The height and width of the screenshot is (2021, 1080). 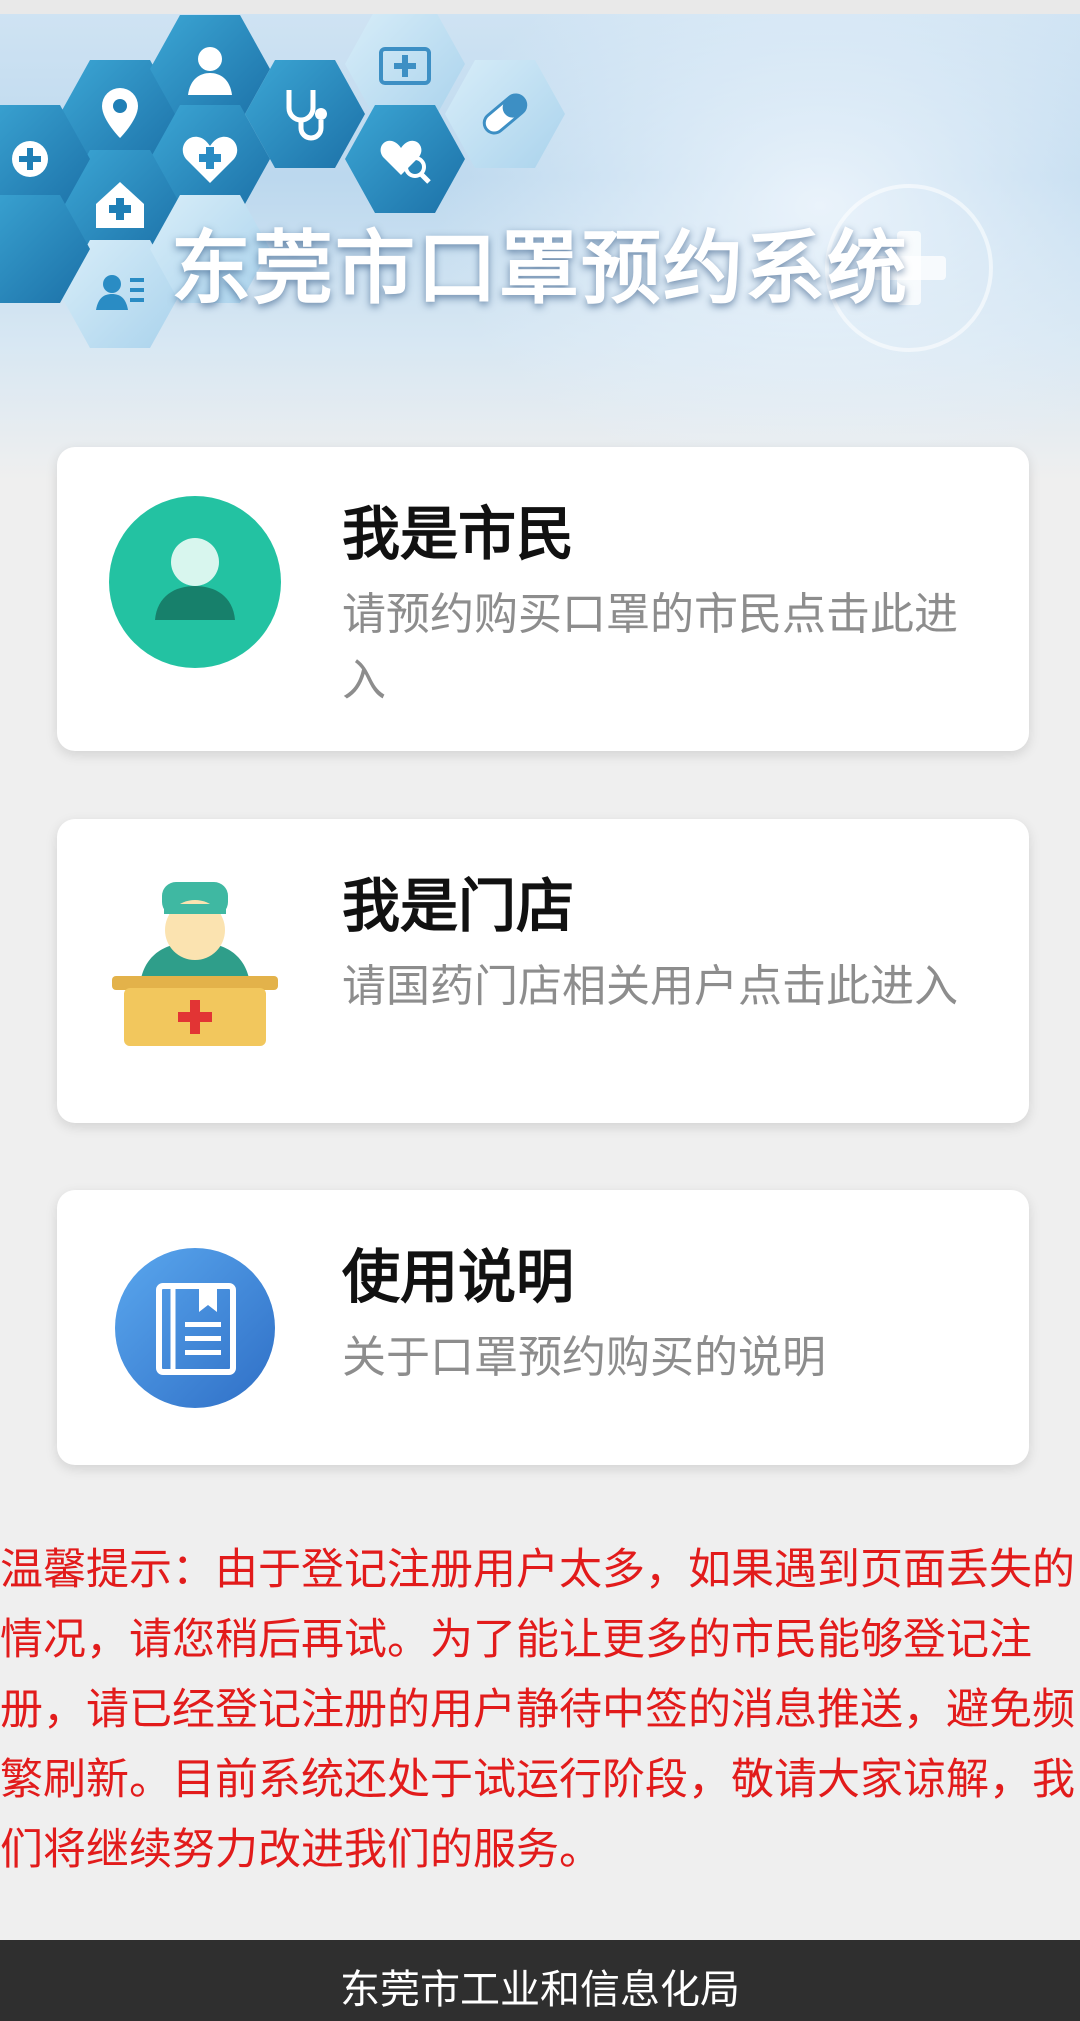 What do you see at coordinates (458, 906) in the screenshot?
I see `store-card-title: 我是门店` at bounding box center [458, 906].